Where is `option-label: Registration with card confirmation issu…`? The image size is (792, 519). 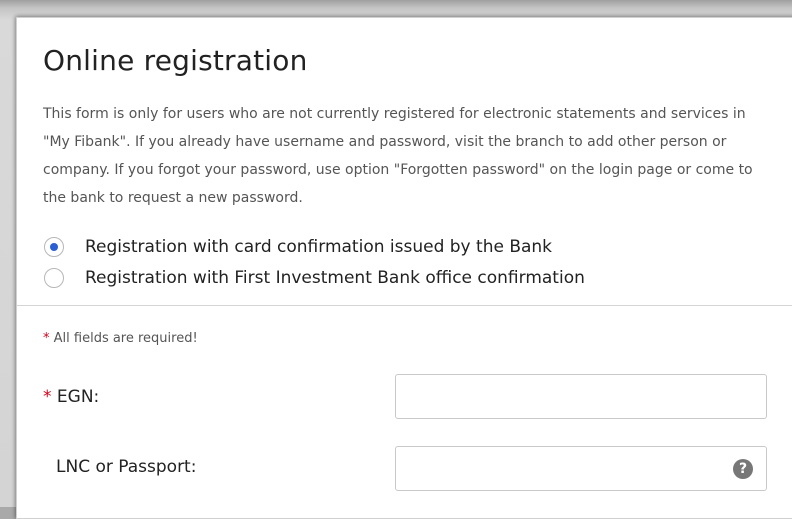
option-label: Registration with card confirmation issu… is located at coordinates (319, 247).